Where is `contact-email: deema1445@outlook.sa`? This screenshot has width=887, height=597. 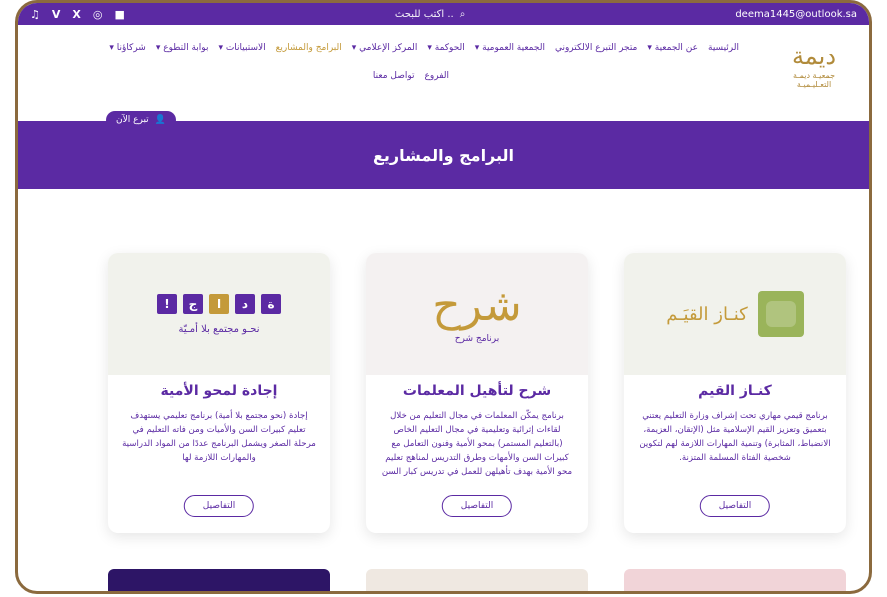
contact-email: deema1445@outlook.sa is located at coordinates (796, 14).